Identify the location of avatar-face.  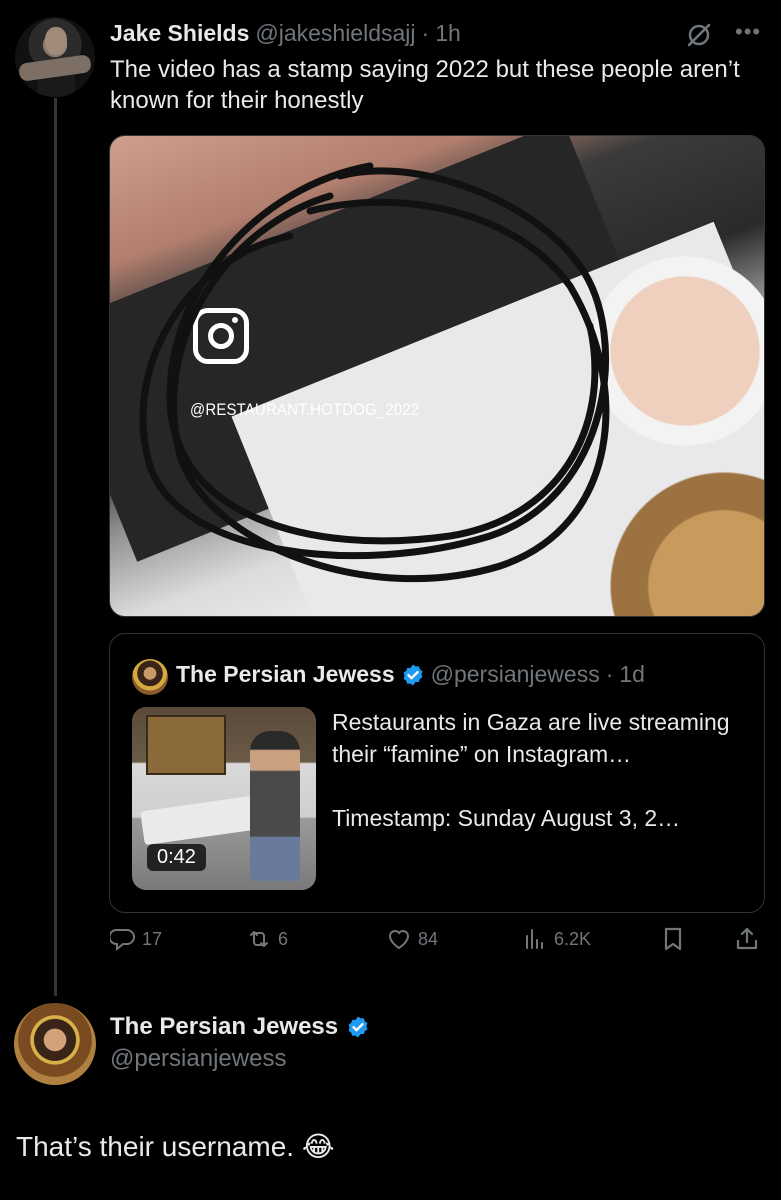
(56, 41).